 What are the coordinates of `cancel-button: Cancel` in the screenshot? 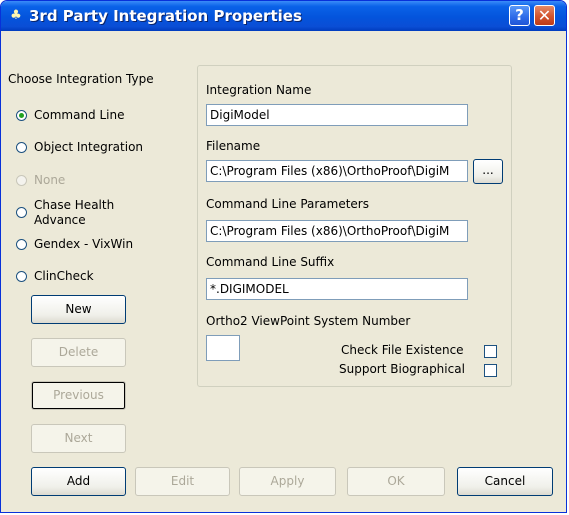 It's located at (505, 481).